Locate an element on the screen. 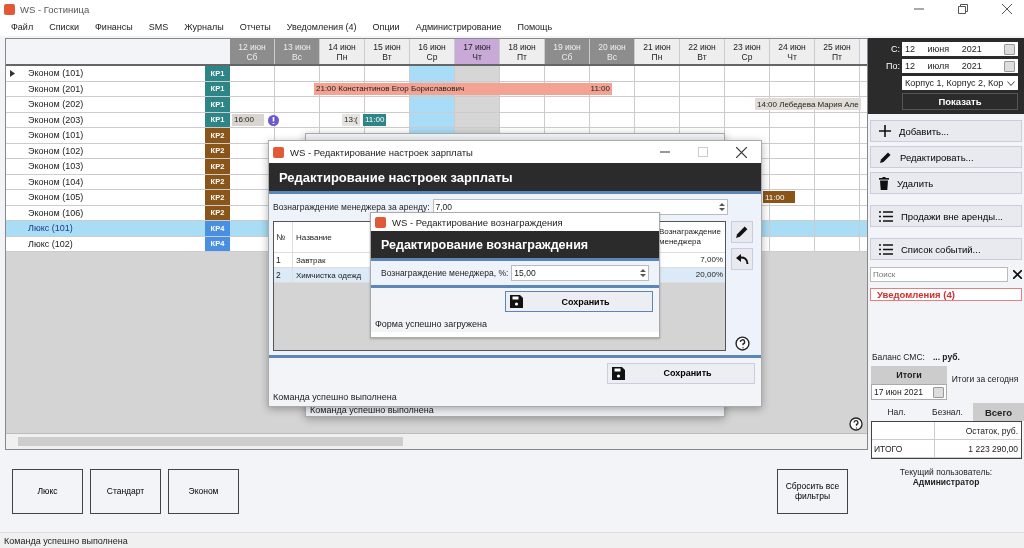 The width and height of the screenshot is (1024, 548). table-cell-text: 1 223 290,00 is located at coordinates (993, 449).